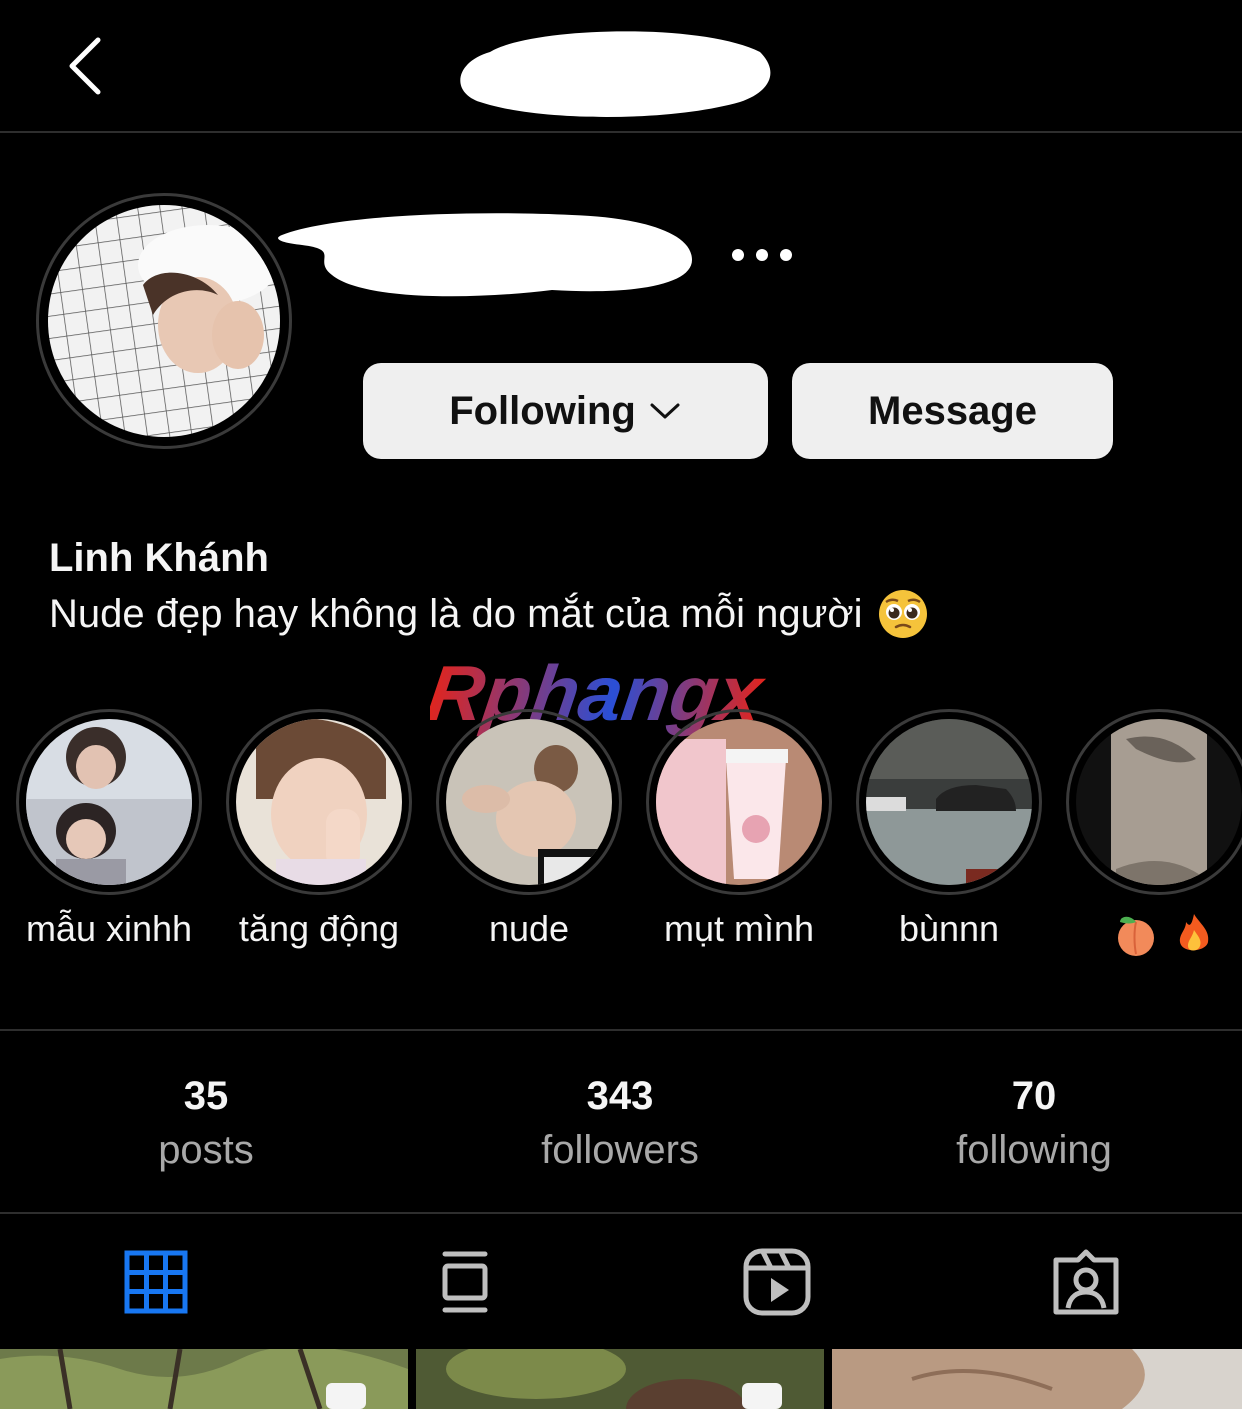 The width and height of the screenshot is (1242, 1409). I want to click on chevron-left-icon, so click(86, 66).